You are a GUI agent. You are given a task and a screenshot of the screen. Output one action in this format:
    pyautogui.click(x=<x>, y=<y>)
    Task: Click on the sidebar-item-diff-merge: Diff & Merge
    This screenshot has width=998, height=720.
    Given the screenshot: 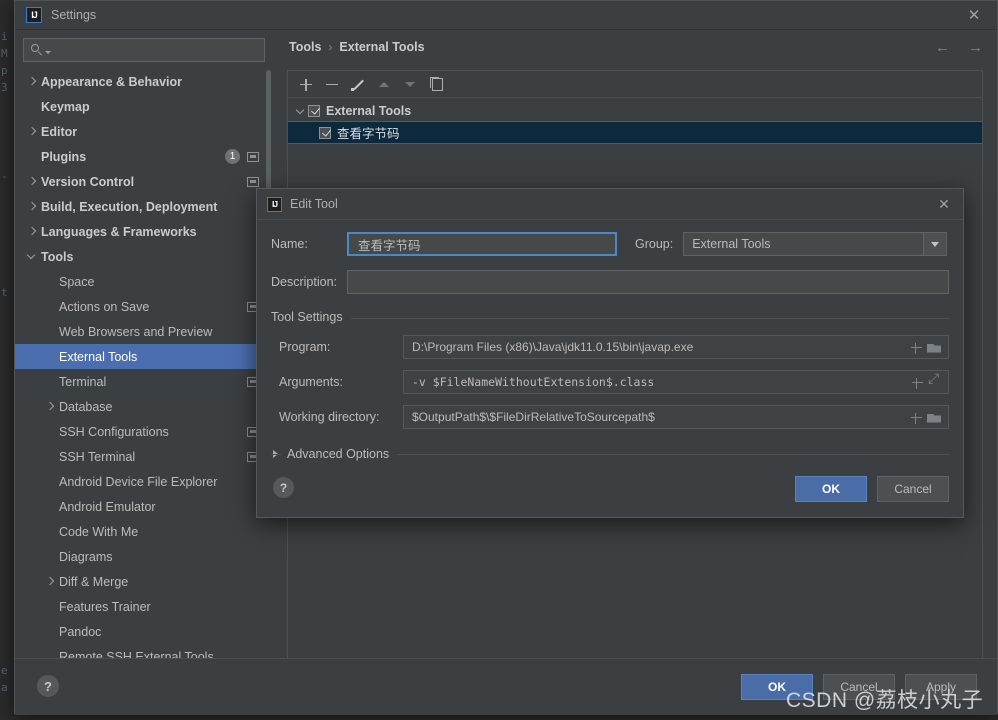 What is the action you would take?
    pyautogui.click(x=144, y=581)
    